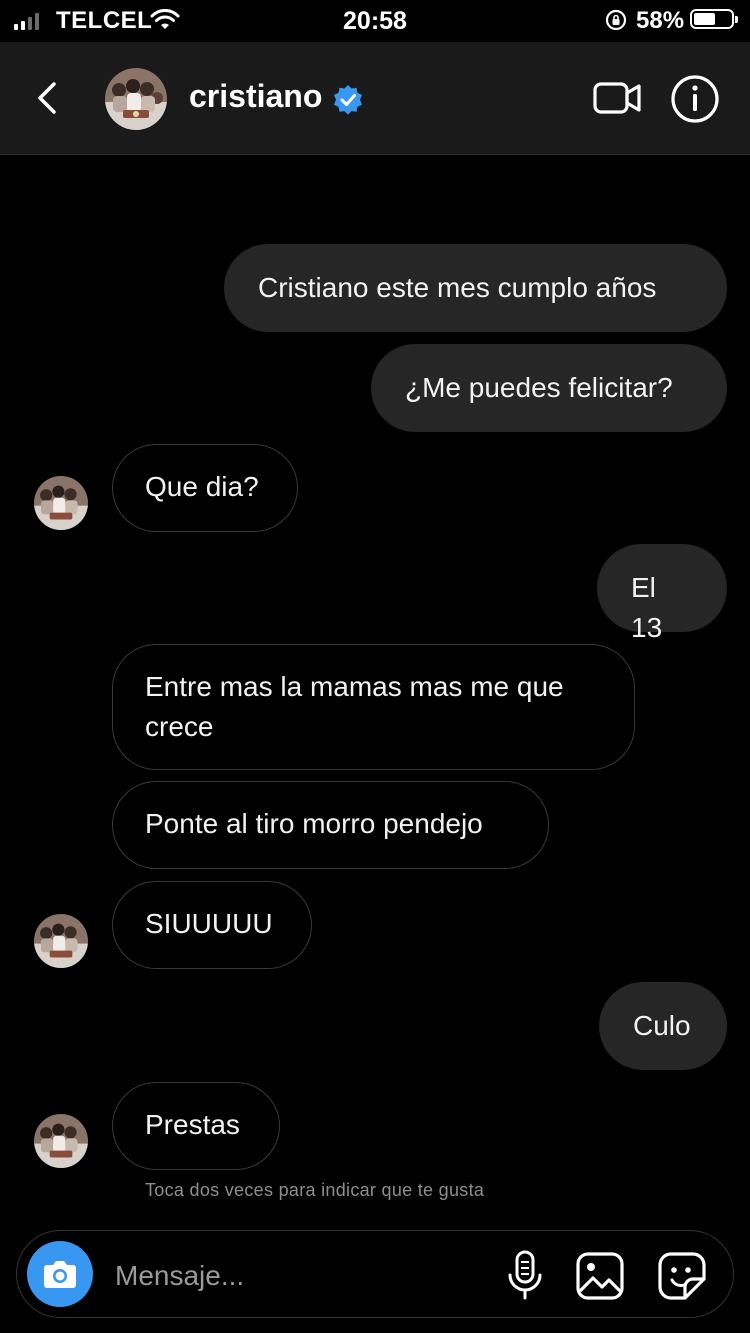  I want to click on microphone-icon, so click(525, 1275).